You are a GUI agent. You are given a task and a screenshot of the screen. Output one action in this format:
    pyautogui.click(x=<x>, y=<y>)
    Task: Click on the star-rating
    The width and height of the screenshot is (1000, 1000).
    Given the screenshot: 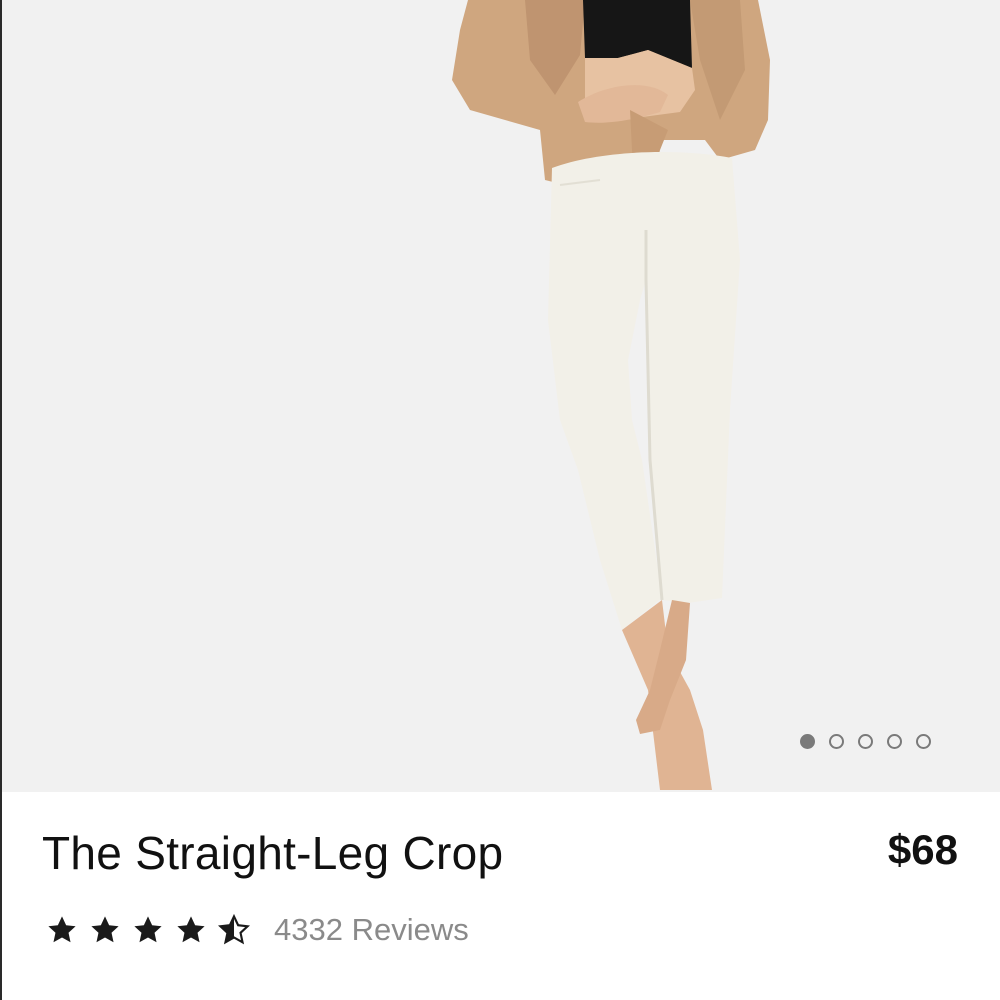 What is the action you would take?
    pyautogui.click(x=148, y=930)
    